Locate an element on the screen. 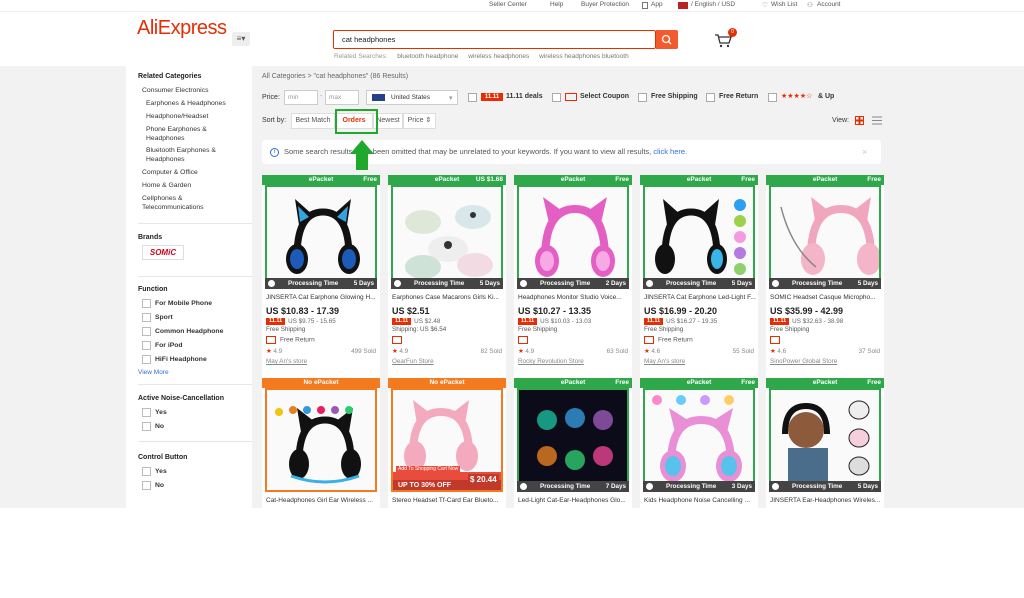 This screenshot has width=1024, height=598. function-option: For Mobile Phone is located at coordinates (183, 303).